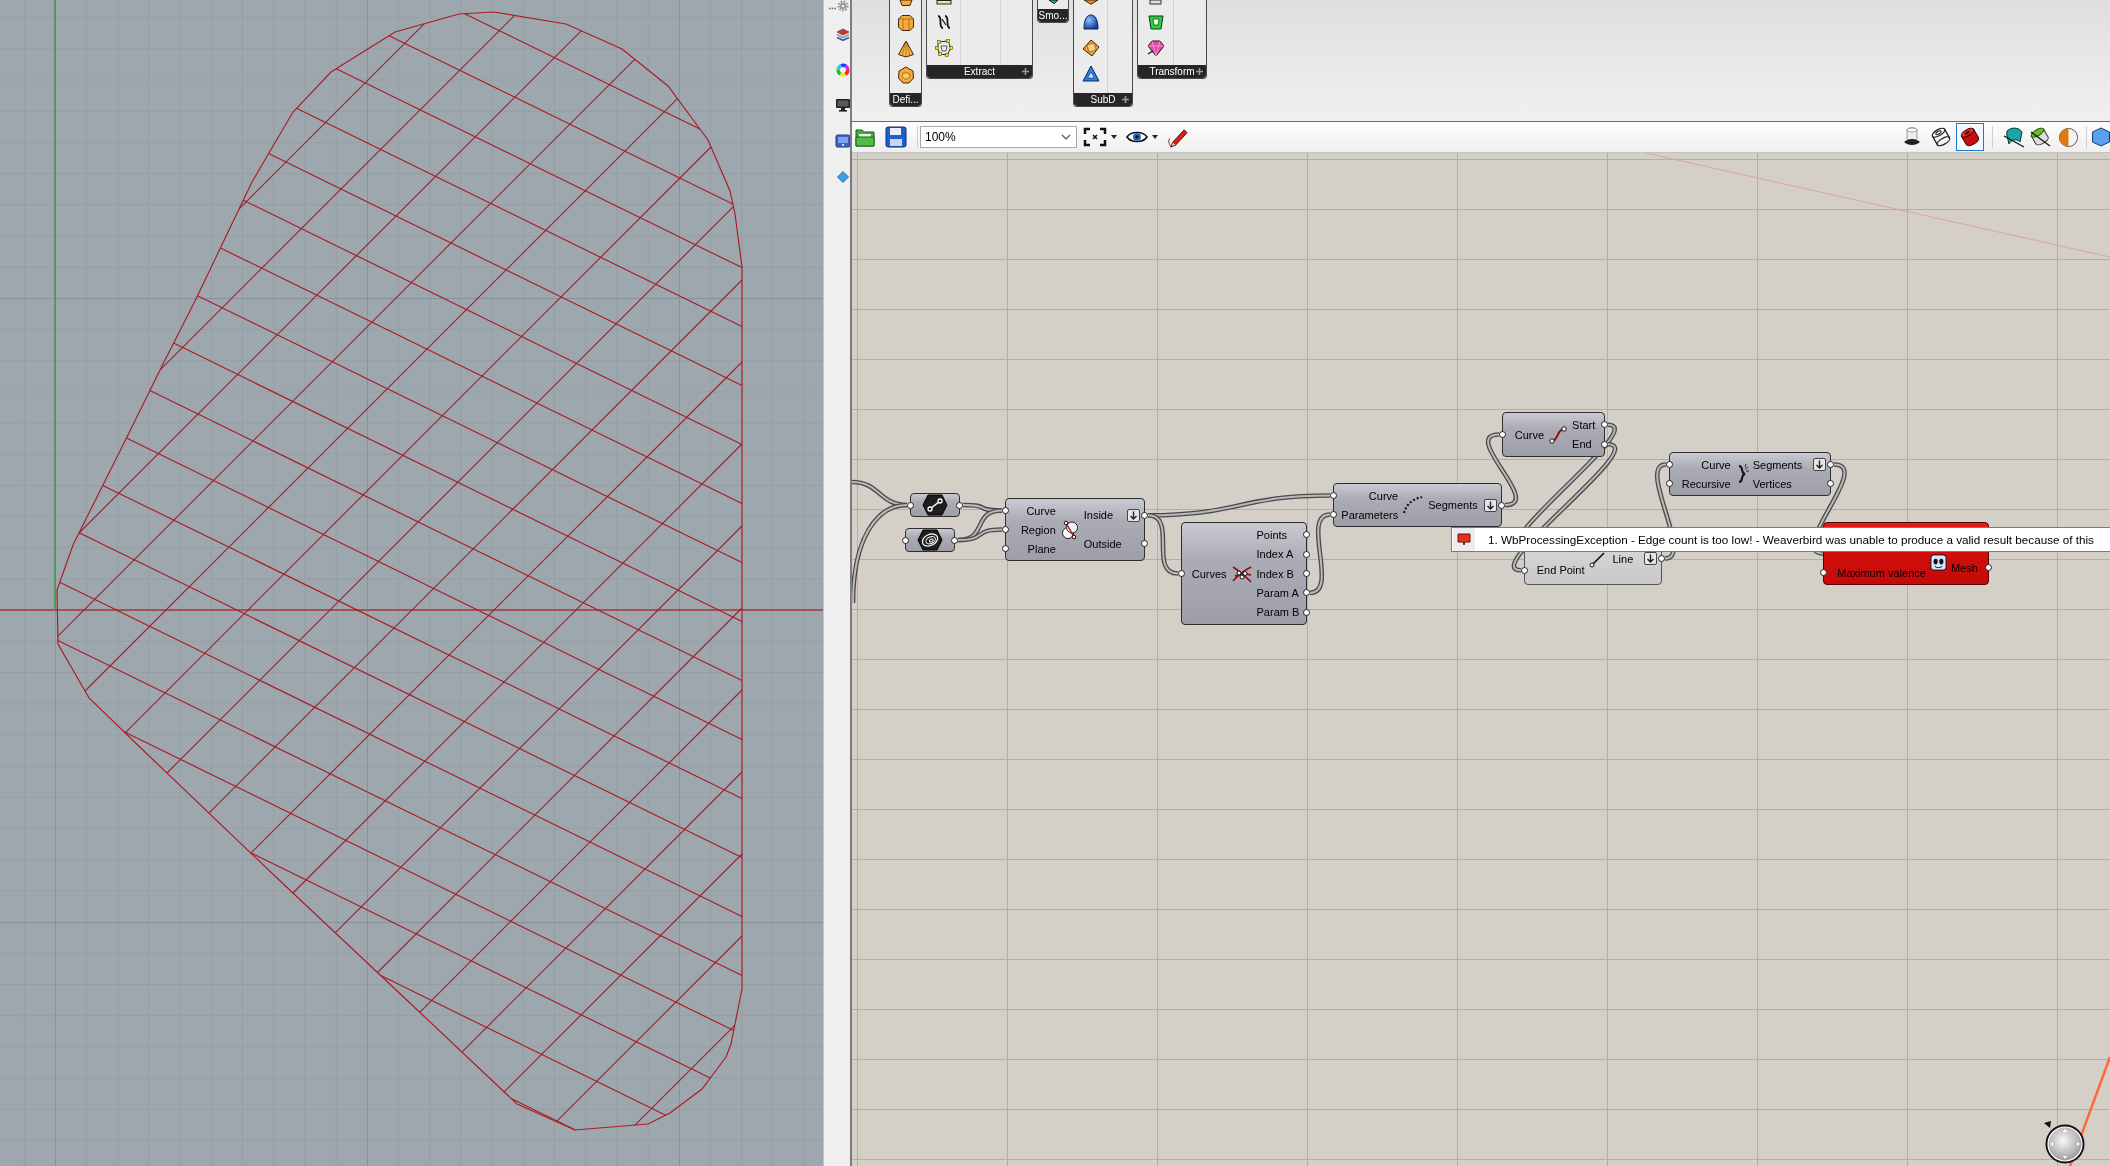  Describe the element at coordinates (865, 137) in the screenshot. I see `folder-icon` at that location.